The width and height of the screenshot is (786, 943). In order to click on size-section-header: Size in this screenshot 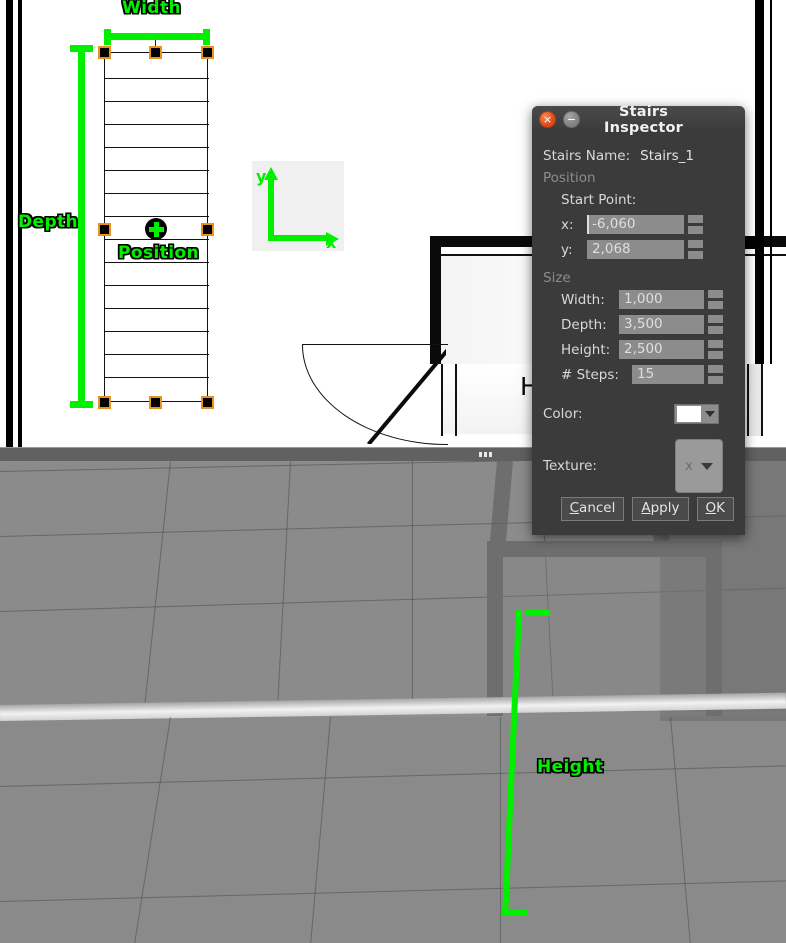, I will do `click(557, 278)`.